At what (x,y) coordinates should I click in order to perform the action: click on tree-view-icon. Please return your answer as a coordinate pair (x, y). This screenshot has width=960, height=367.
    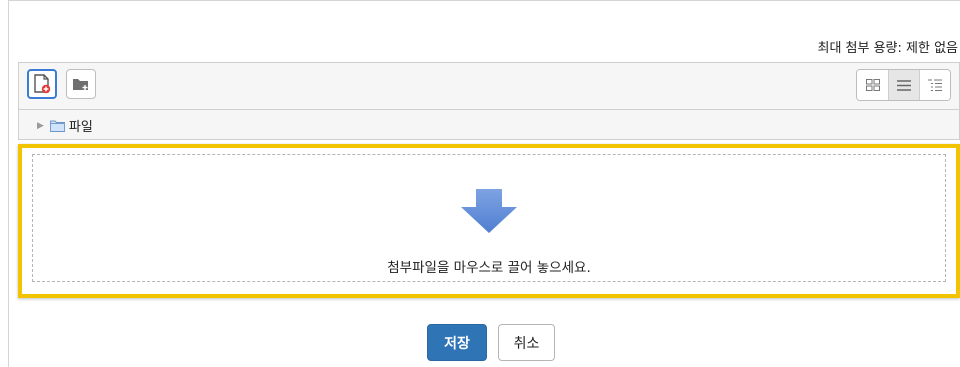
    Looking at the image, I should click on (935, 85).